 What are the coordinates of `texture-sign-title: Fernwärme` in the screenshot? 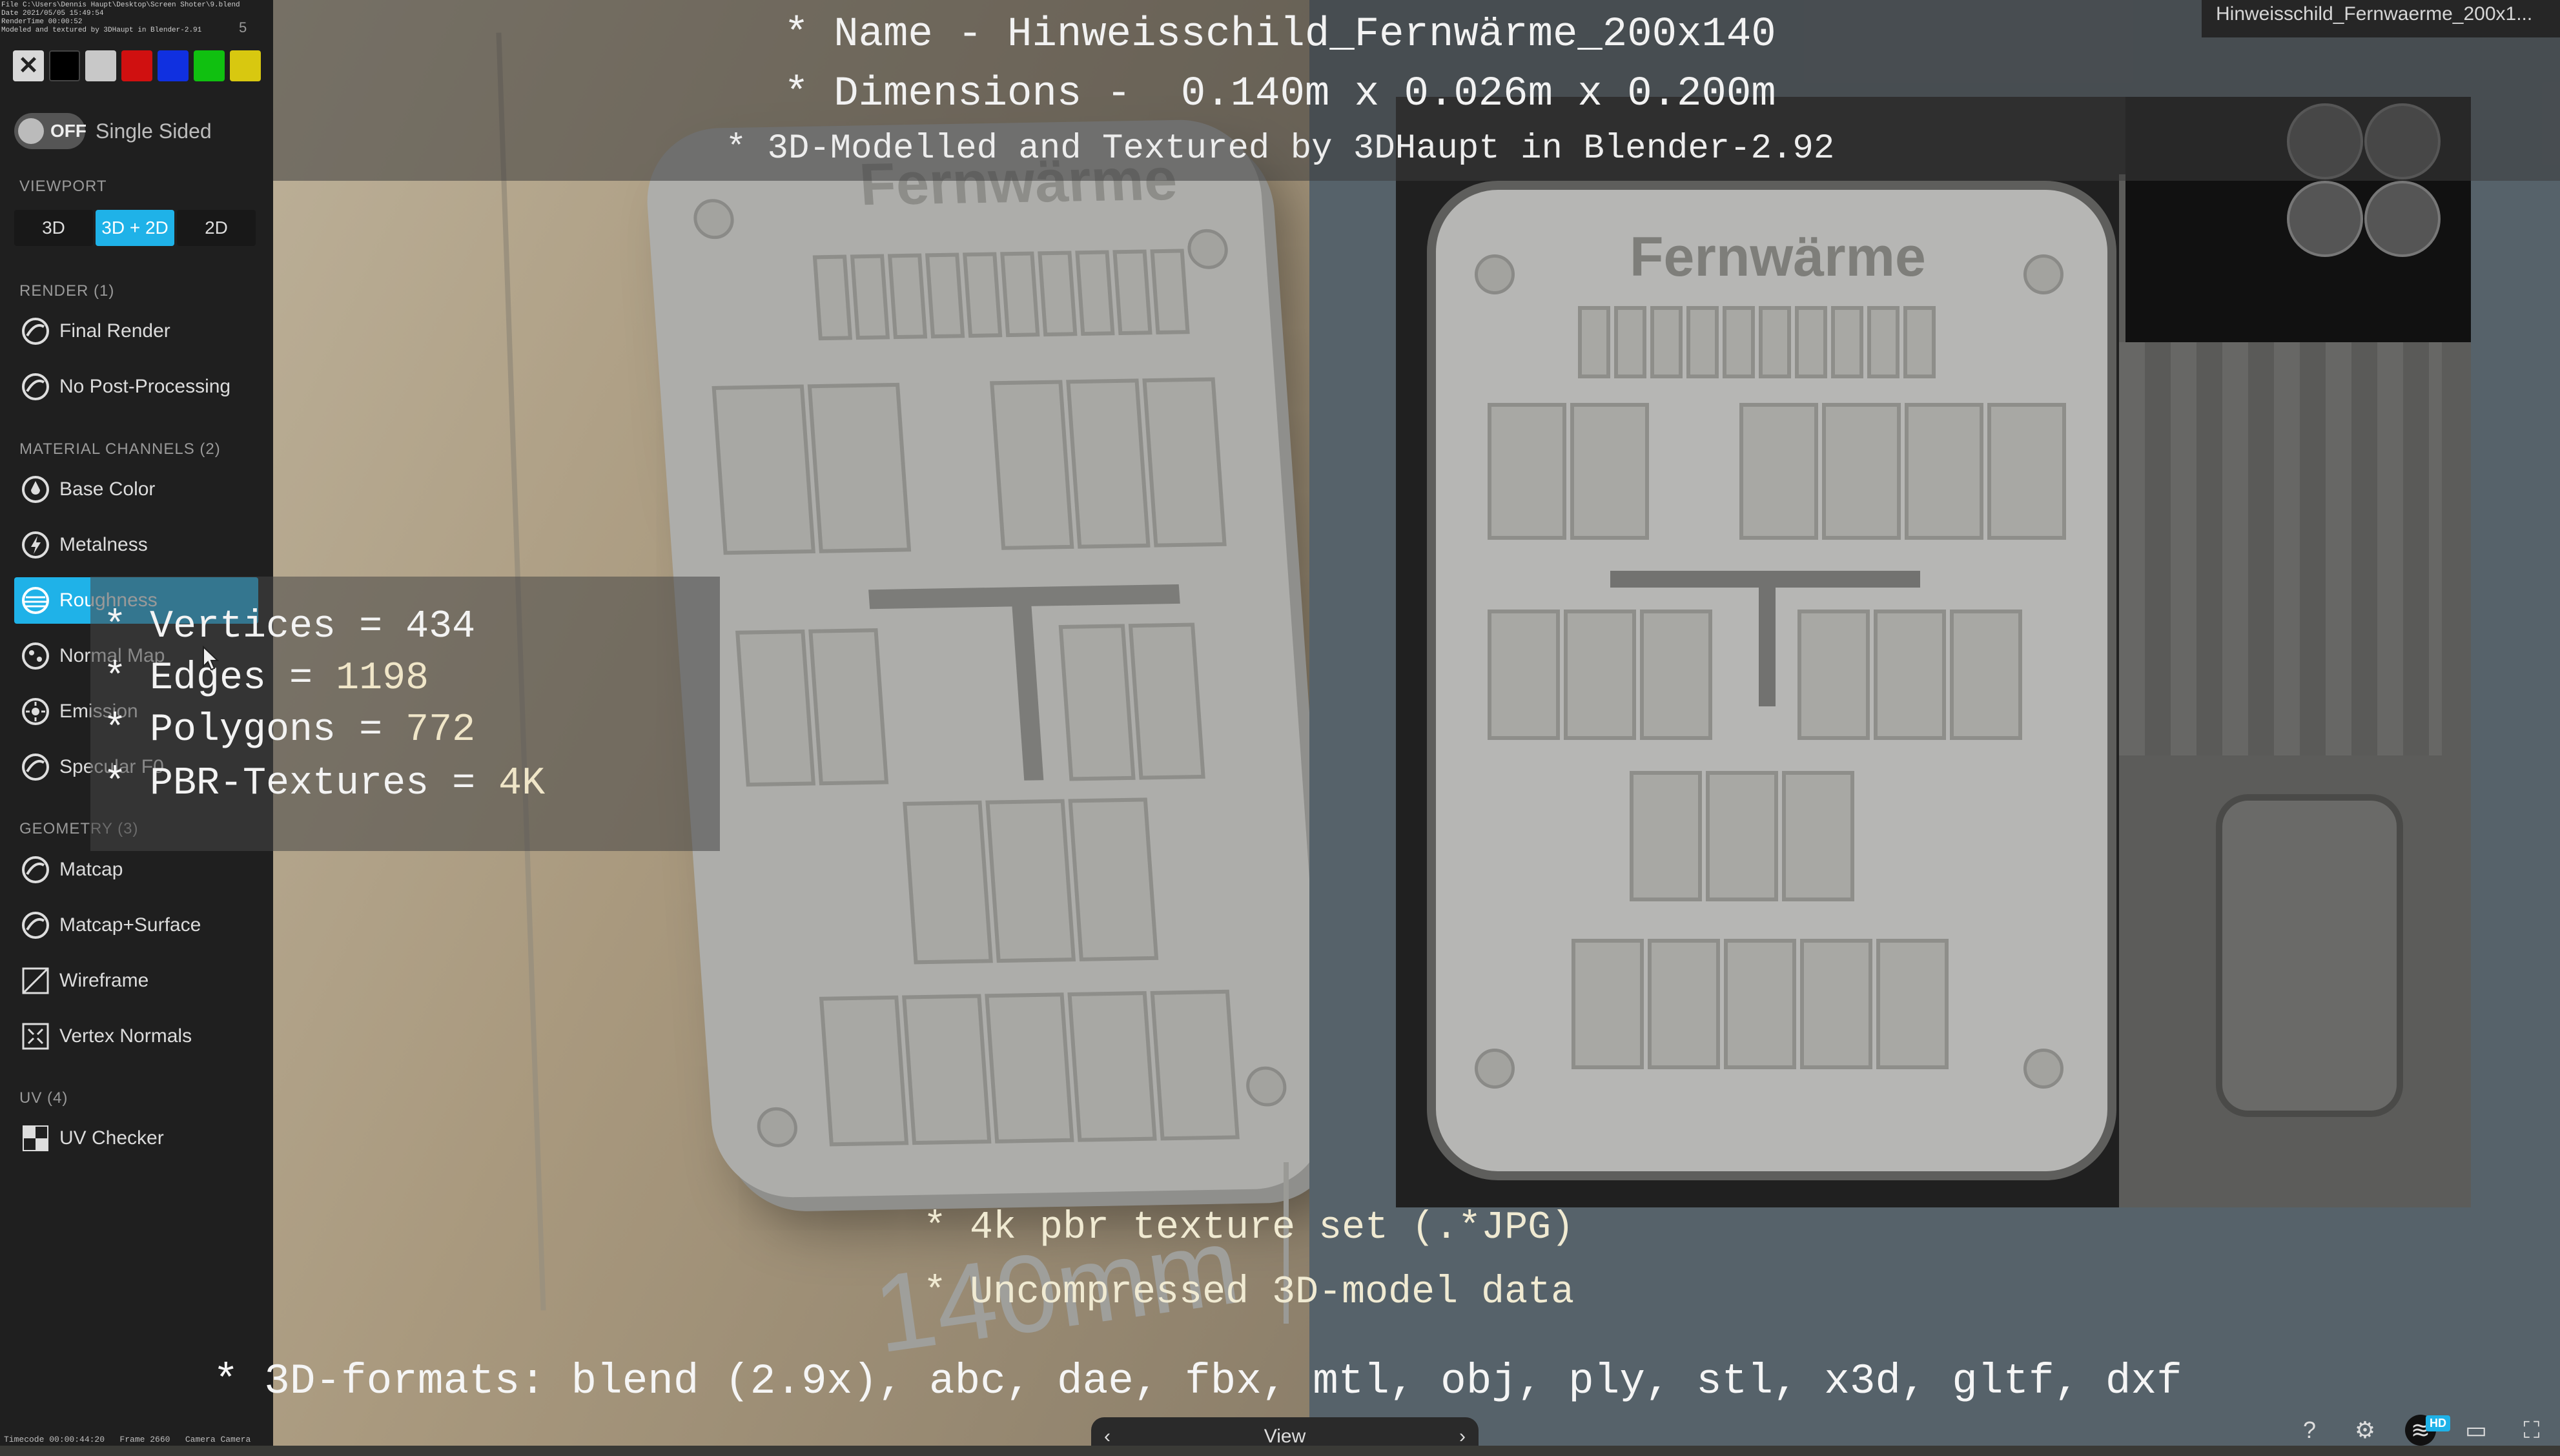 It's located at (1778, 257).